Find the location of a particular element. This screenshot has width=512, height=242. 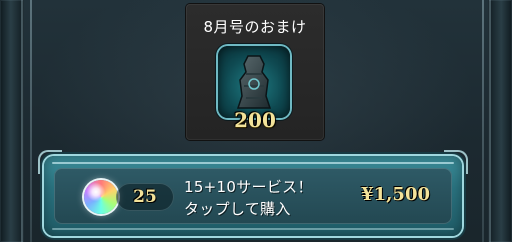

right-divider is located at coordinates (483, 121).